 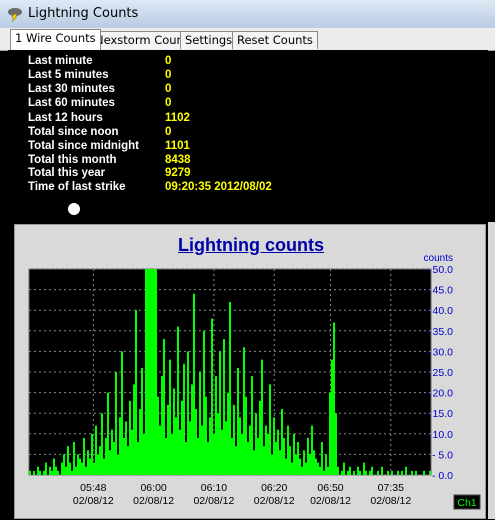 I want to click on y-tick-label: - 40.0, so click(x=439, y=311).